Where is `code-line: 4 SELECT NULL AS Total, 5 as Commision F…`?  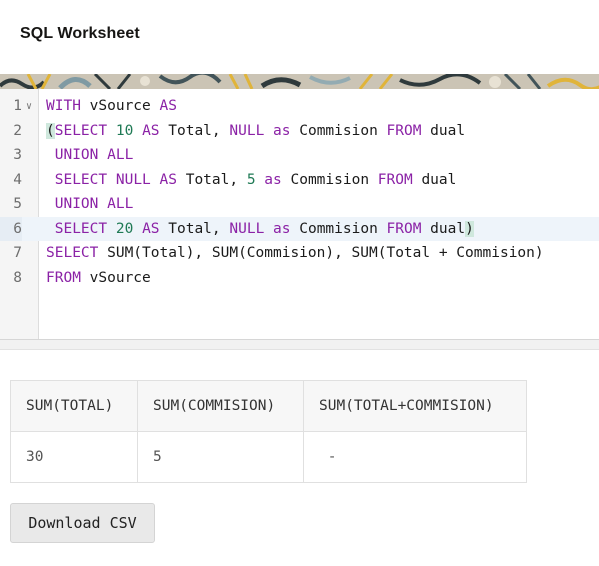
code-line: 4 SELECT NULL AS Total, 5 as Commision F… is located at coordinates (299, 180).